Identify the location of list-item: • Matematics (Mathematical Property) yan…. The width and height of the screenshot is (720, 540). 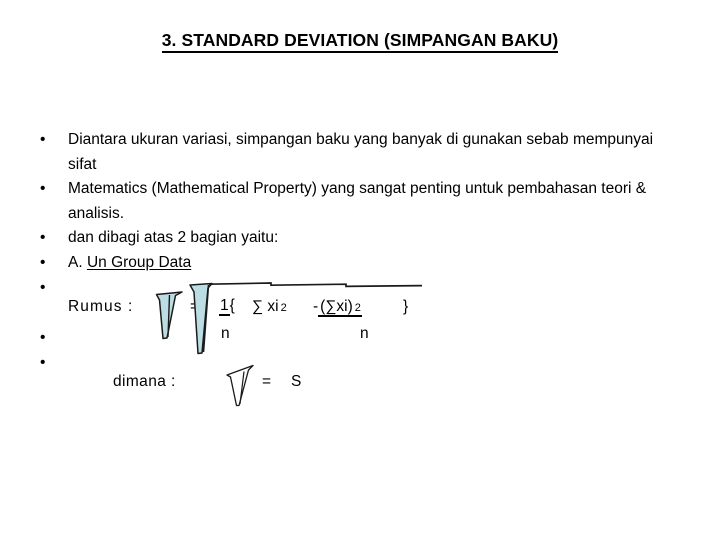
(360, 201).